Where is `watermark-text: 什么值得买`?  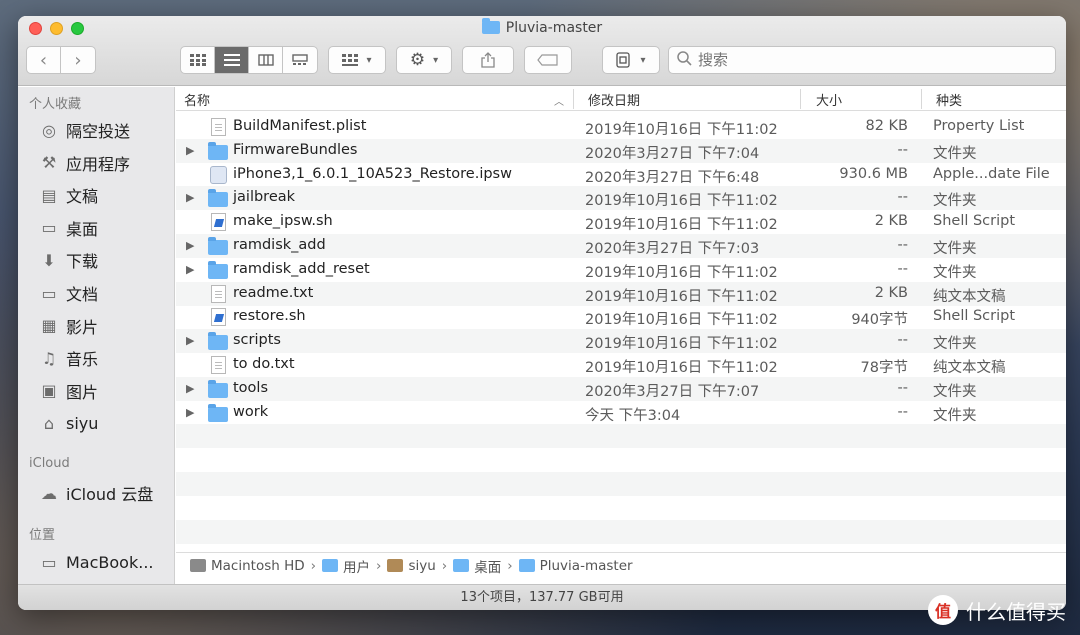 watermark-text: 什么值得买 is located at coordinates (1016, 611).